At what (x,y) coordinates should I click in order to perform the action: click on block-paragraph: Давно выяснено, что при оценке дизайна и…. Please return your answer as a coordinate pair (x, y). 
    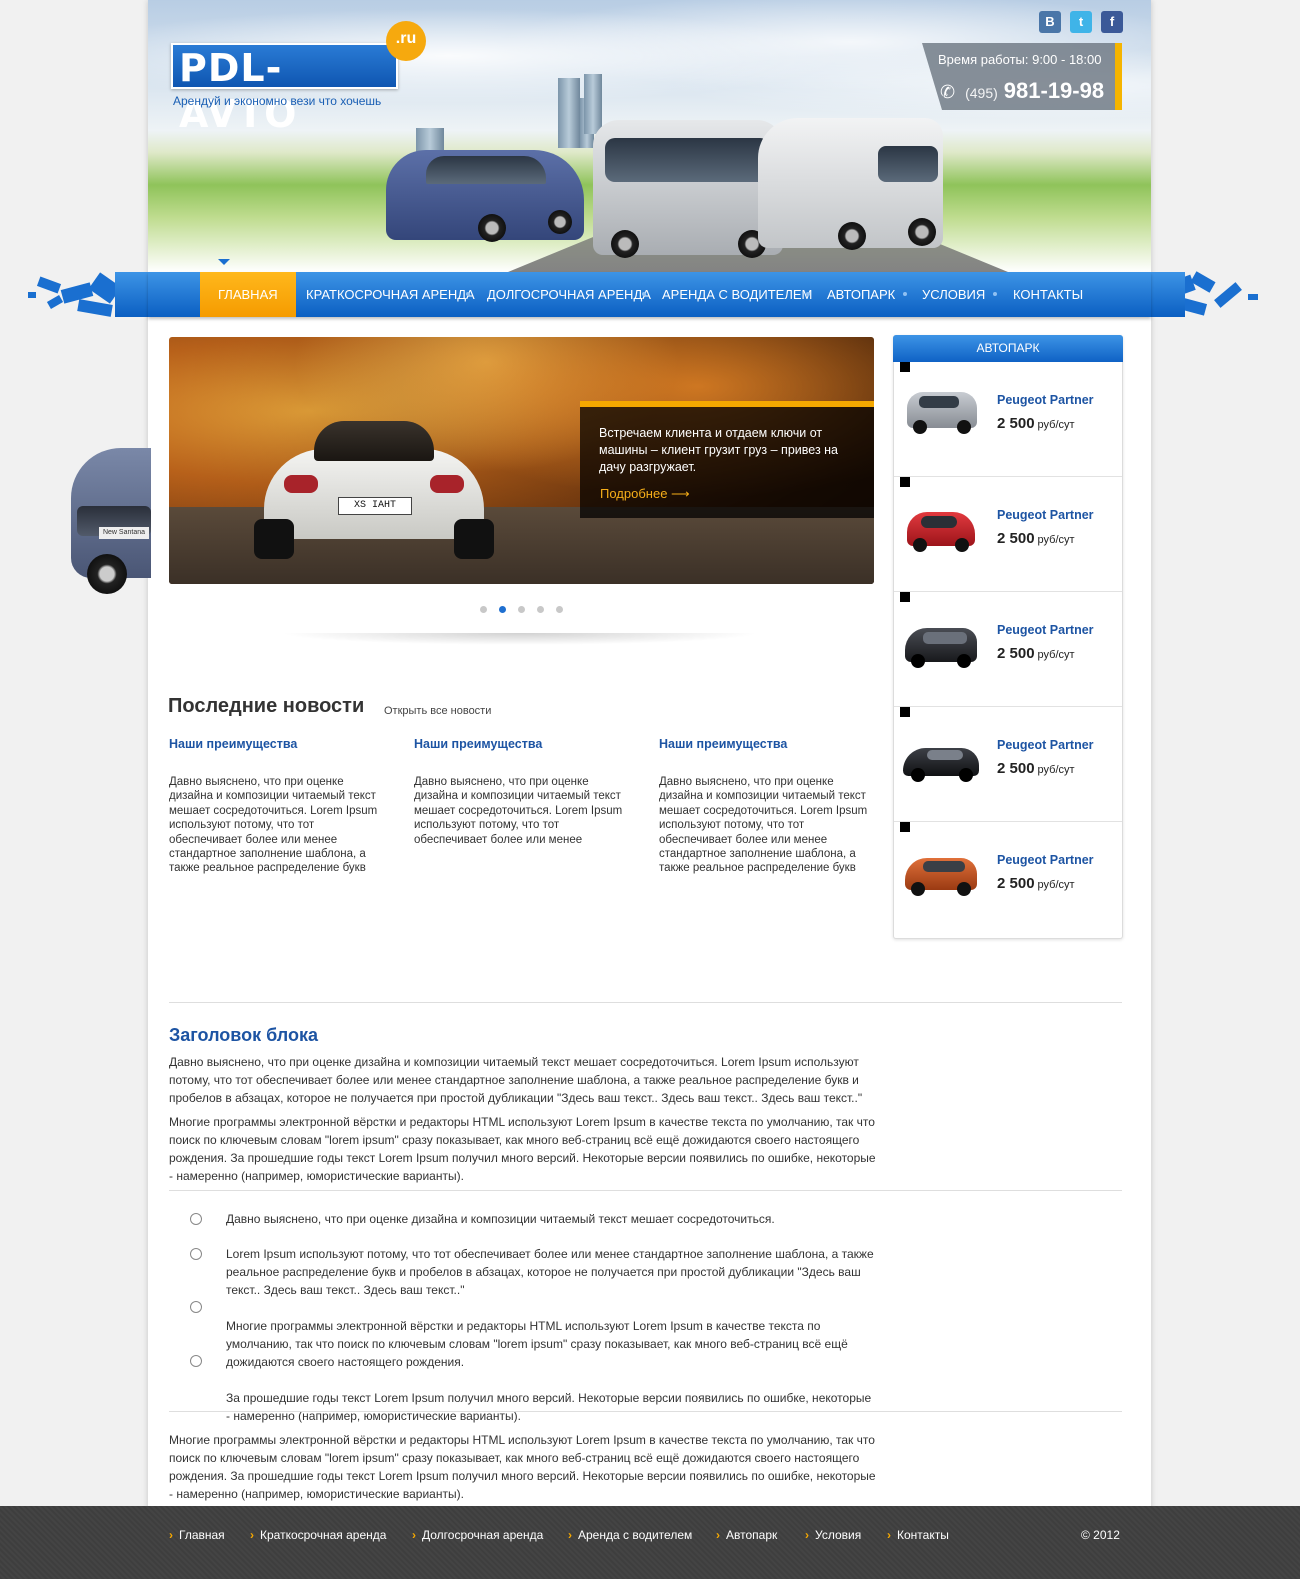
    Looking at the image, I should click on (516, 1080).